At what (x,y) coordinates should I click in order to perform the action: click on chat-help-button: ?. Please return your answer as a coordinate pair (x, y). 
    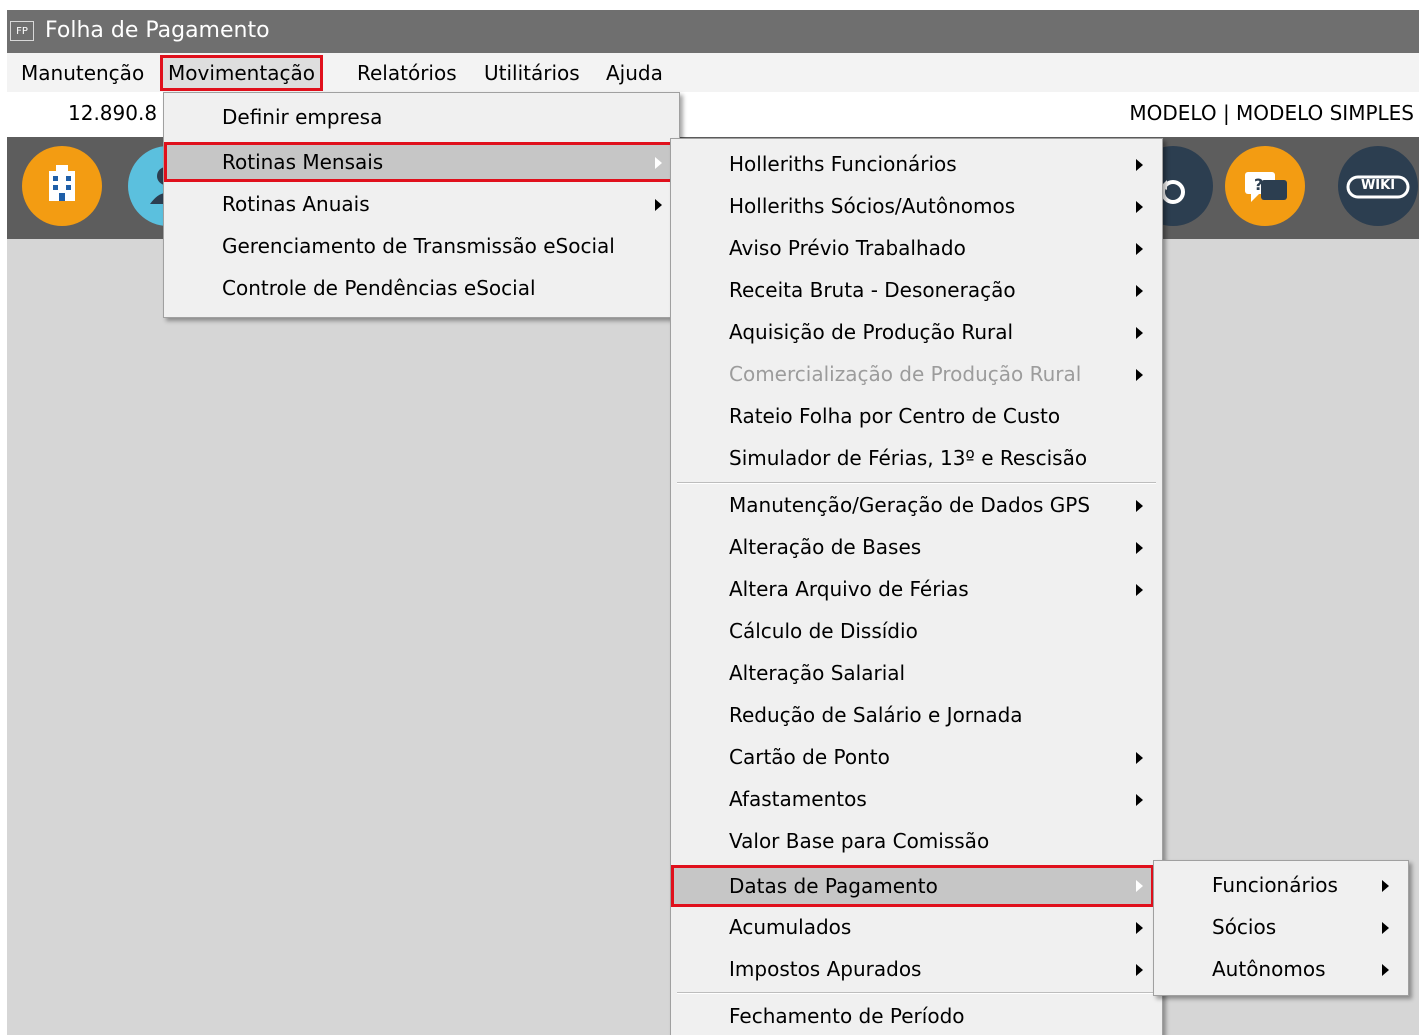
    Looking at the image, I should click on (1265, 186).